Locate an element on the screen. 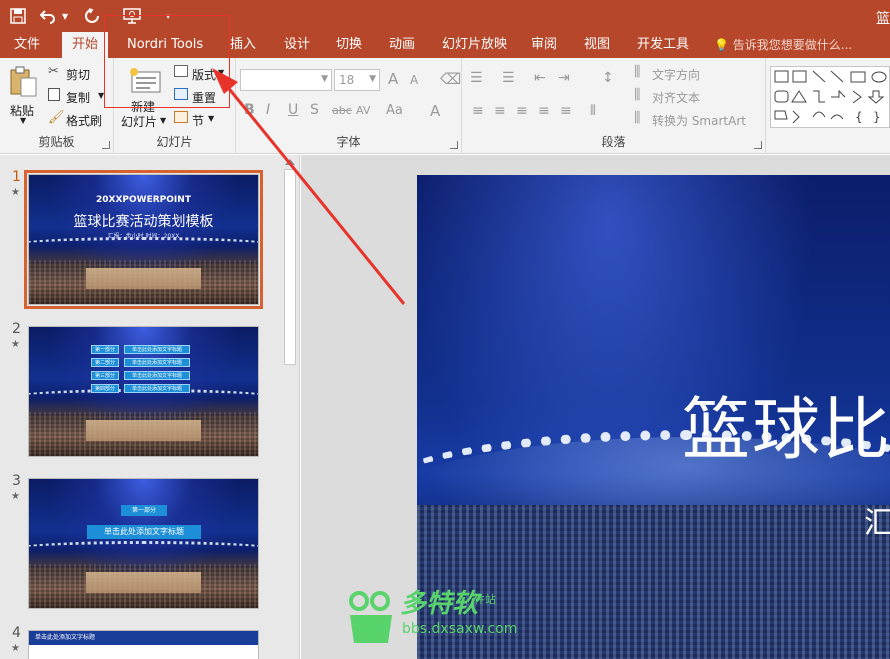 This screenshot has width=890, height=659. bold-button: B is located at coordinates (249, 110).